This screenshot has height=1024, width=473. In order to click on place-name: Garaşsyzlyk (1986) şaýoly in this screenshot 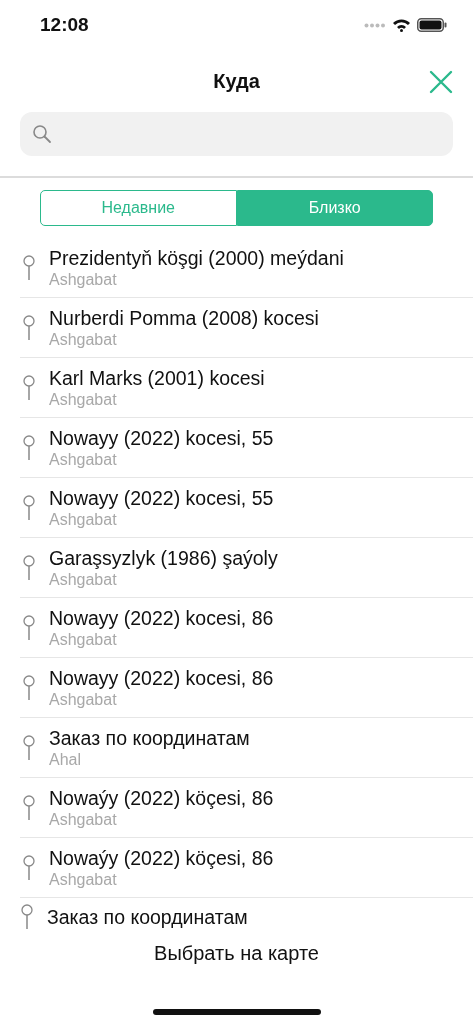, I will do `click(163, 558)`.